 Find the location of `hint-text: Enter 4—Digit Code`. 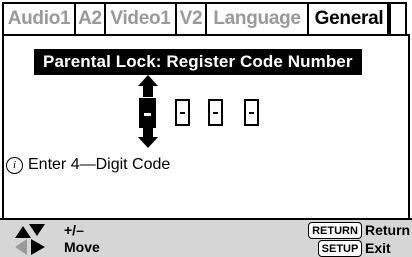

hint-text: Enter 4—Digit Code is located at coordinates (99, 164).